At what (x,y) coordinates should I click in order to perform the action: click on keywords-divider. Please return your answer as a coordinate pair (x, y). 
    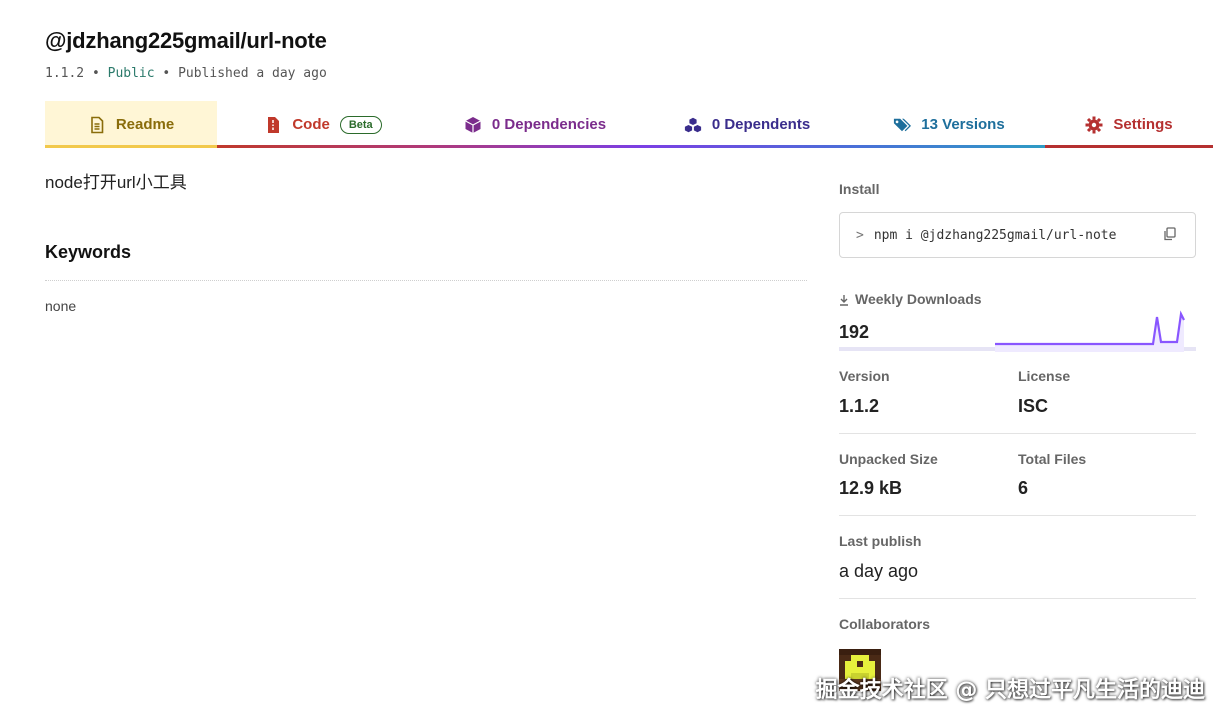
    Looking at the image, I should click on (426, 280).